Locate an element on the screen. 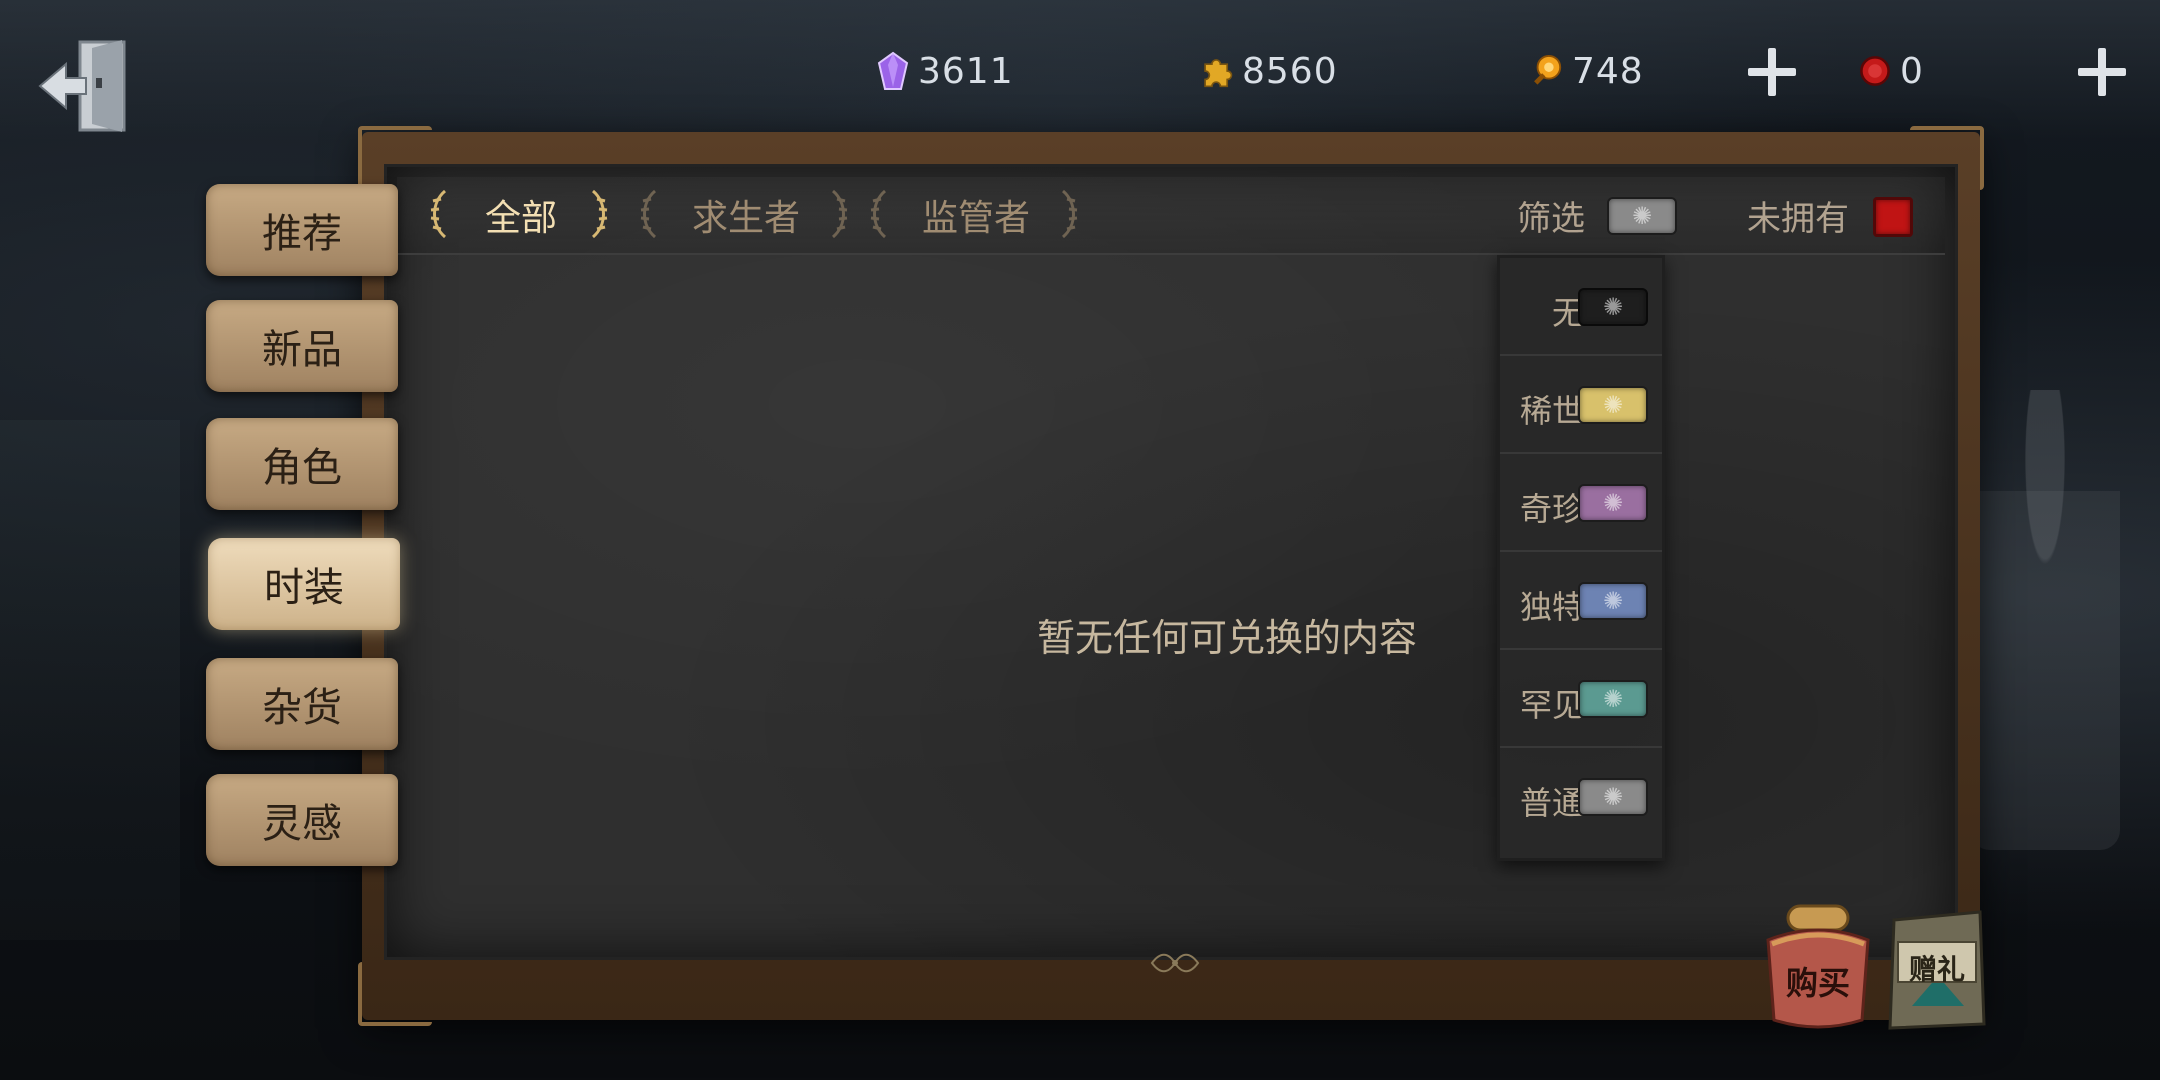 Image resolution: width=2160 pixels, height=1080 pixels. rarity-option-common: 普通 is located at coordinates (1581, 796).